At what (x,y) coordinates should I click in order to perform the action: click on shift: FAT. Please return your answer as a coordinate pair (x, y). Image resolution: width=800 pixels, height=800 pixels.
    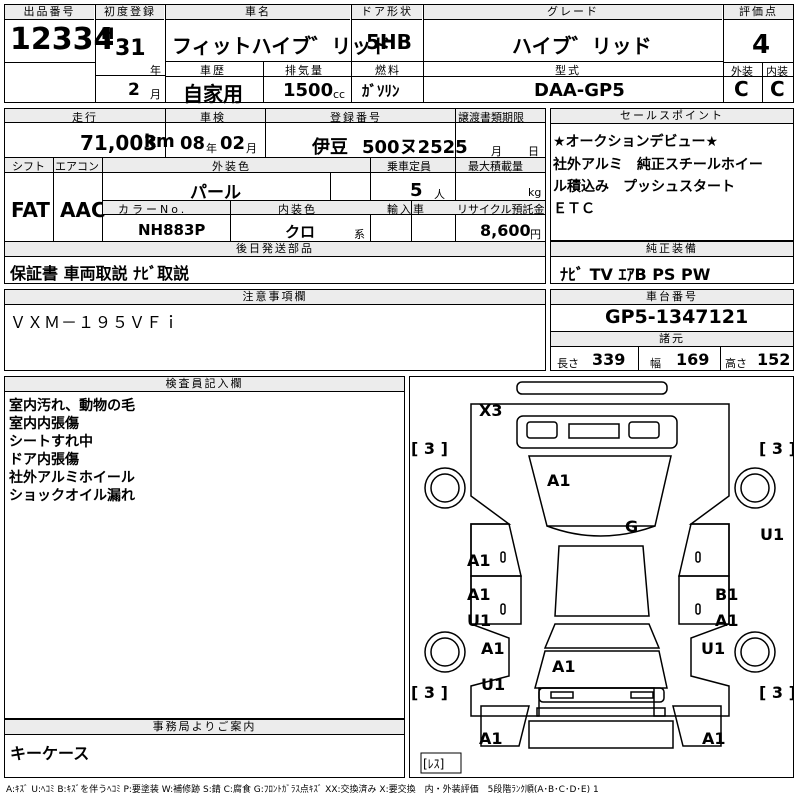
    Looking at the image, I should click on (30, 210).